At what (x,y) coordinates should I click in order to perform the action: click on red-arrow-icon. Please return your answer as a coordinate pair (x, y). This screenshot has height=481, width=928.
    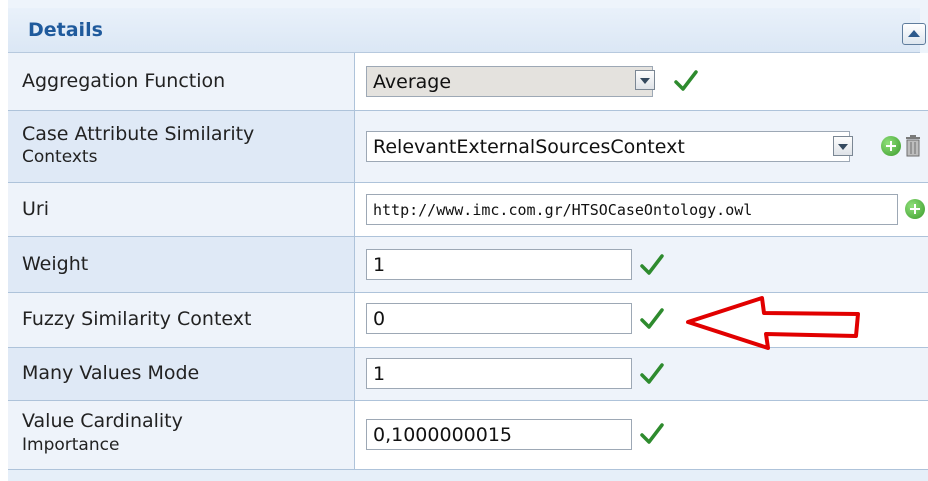
    Looking at the image, I should click on (773, 323).